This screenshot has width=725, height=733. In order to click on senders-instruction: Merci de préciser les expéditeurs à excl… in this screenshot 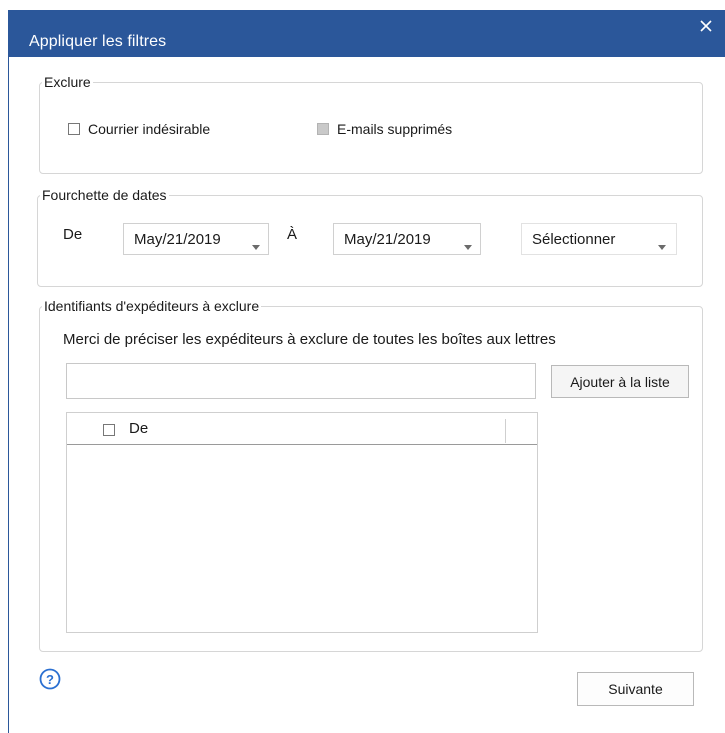, I will do `click(309, 339)`.